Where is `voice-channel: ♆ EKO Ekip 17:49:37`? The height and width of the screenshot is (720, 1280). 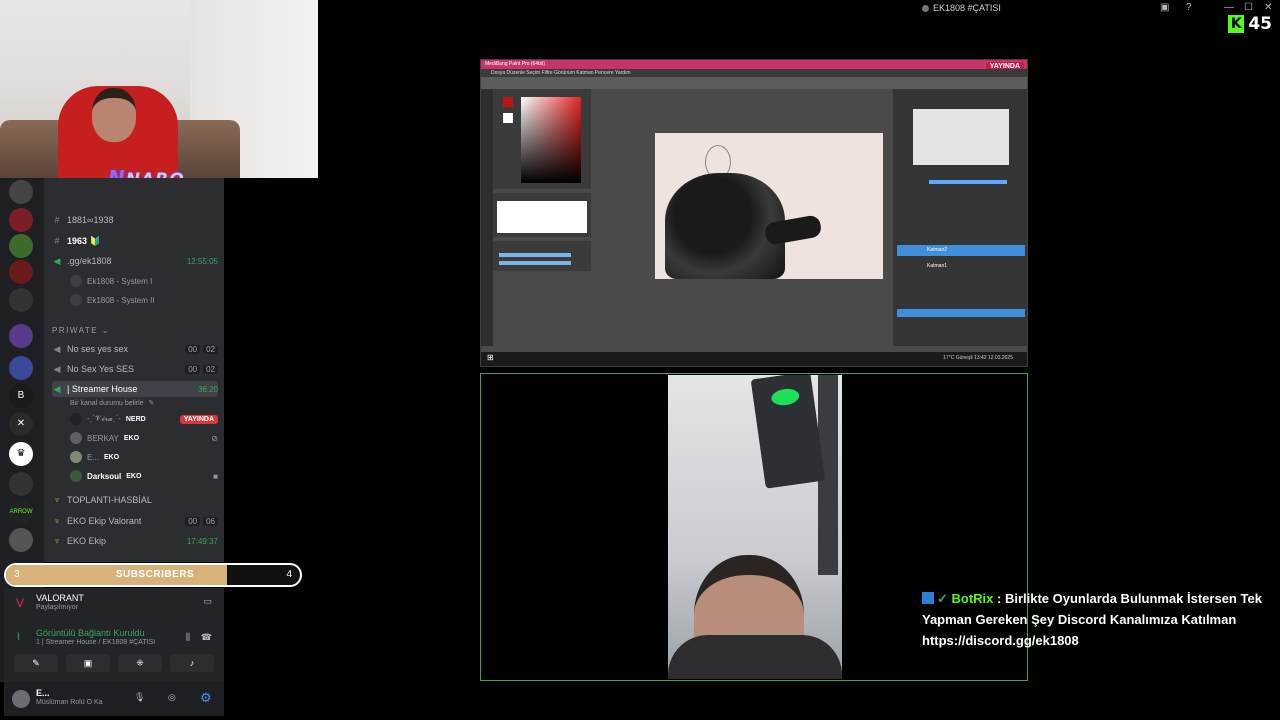
voice-channel: ♆ EKO Ekip 17:49:37 is located at coordinates (135, 541).